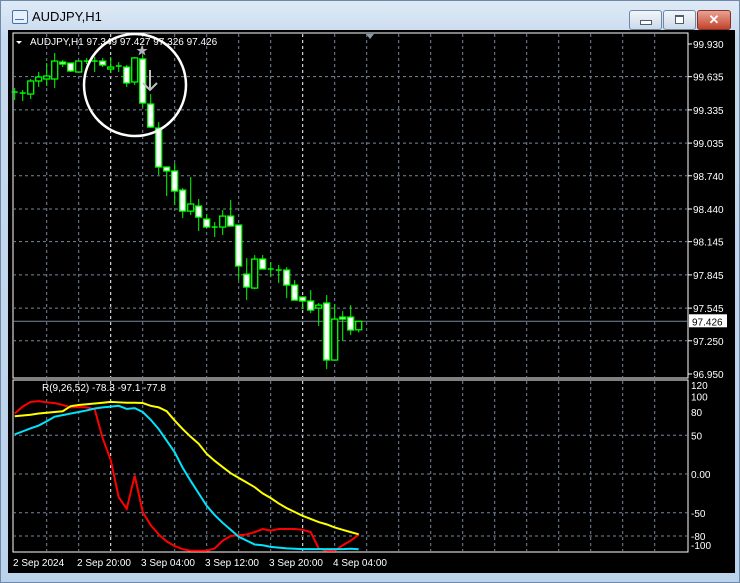  I want to click on indicator-tick-label: 100, so click(699, 398).